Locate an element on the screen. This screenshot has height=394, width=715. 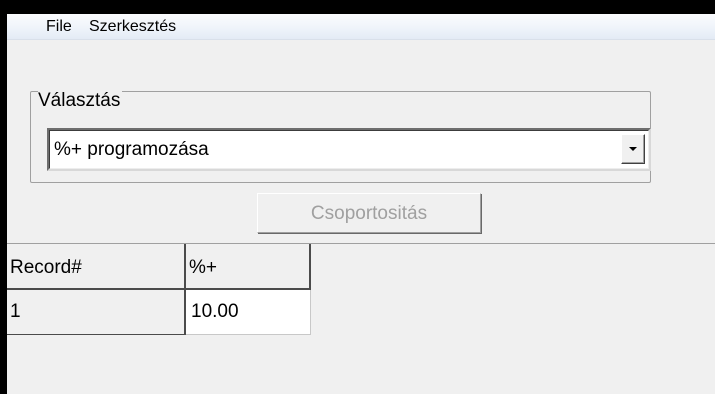
chevron-down-icon is located at coordinates (633, 149).